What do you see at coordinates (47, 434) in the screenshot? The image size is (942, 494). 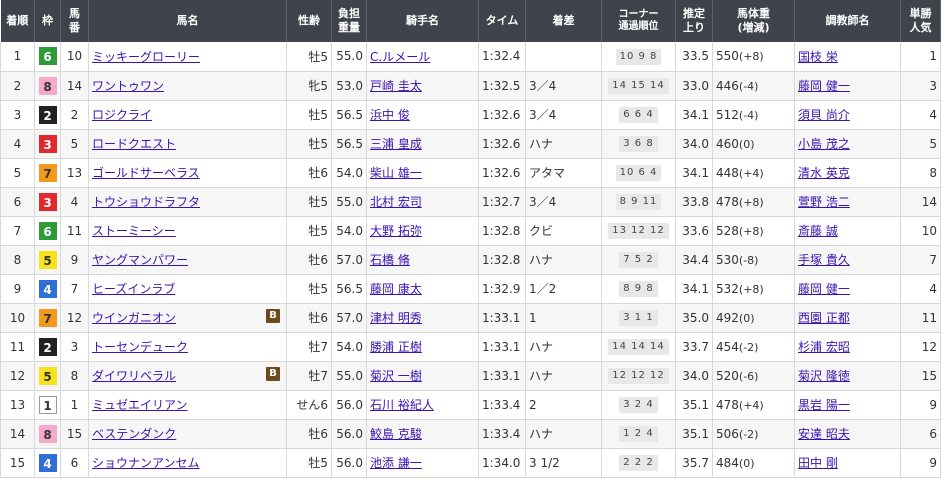 I see `waku-cell: 8` at bounding box center [47, 434].